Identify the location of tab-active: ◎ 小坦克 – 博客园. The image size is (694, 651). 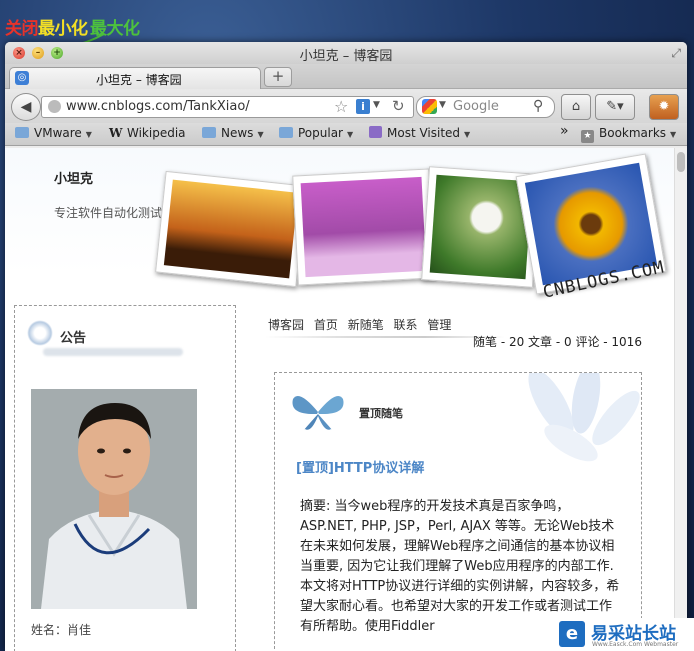
(135, 78).